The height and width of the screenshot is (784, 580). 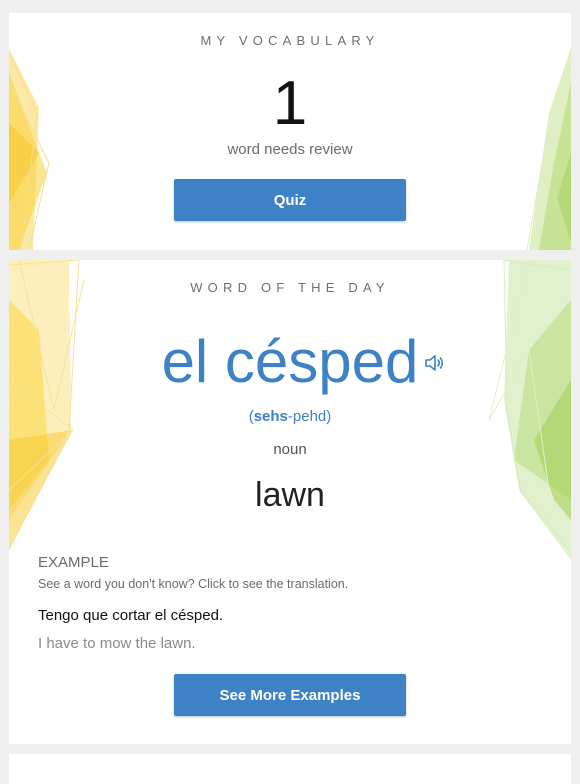 What do you see at coordinates (434, 363) in the screenshot?
I see `speaker-icon` at bounding box center [434, 363].